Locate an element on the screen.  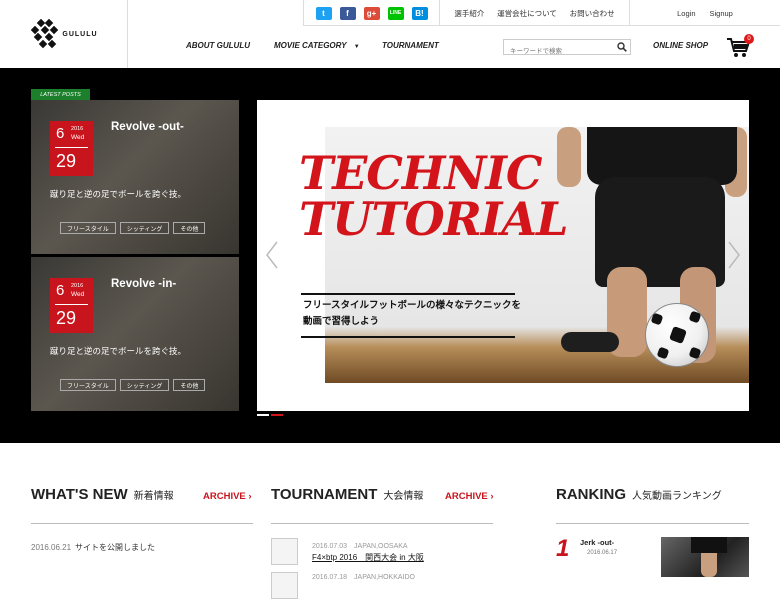
top-links: 選手紹介 運営会社について お問い合わせ is located at coordinates (535, 13).